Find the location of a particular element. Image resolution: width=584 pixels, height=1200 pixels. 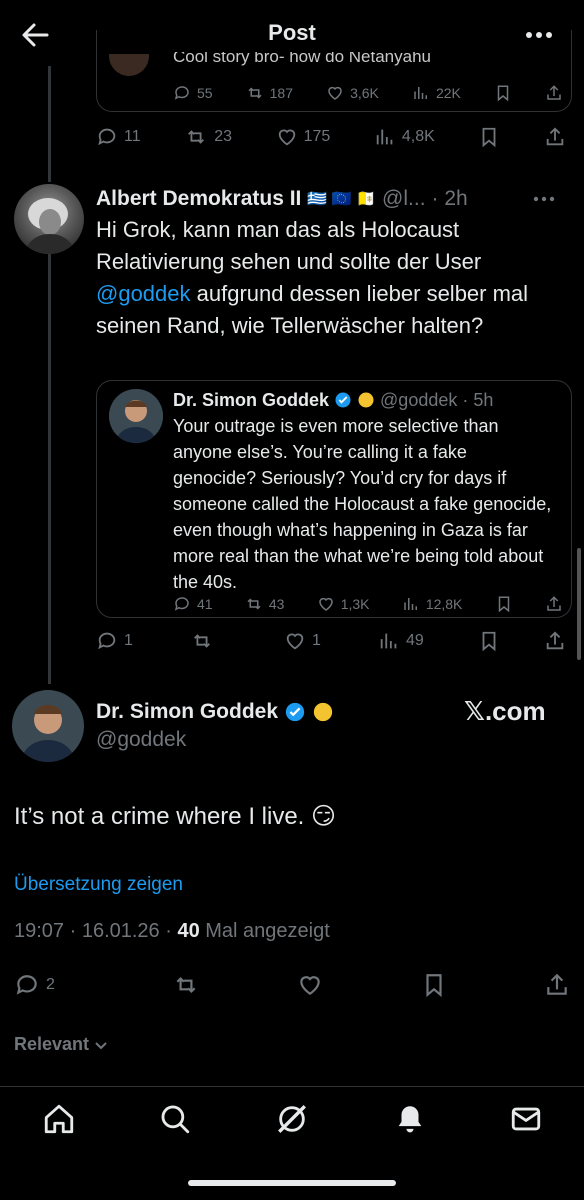

repost-button: 187 is located at coordinates (269, 93).